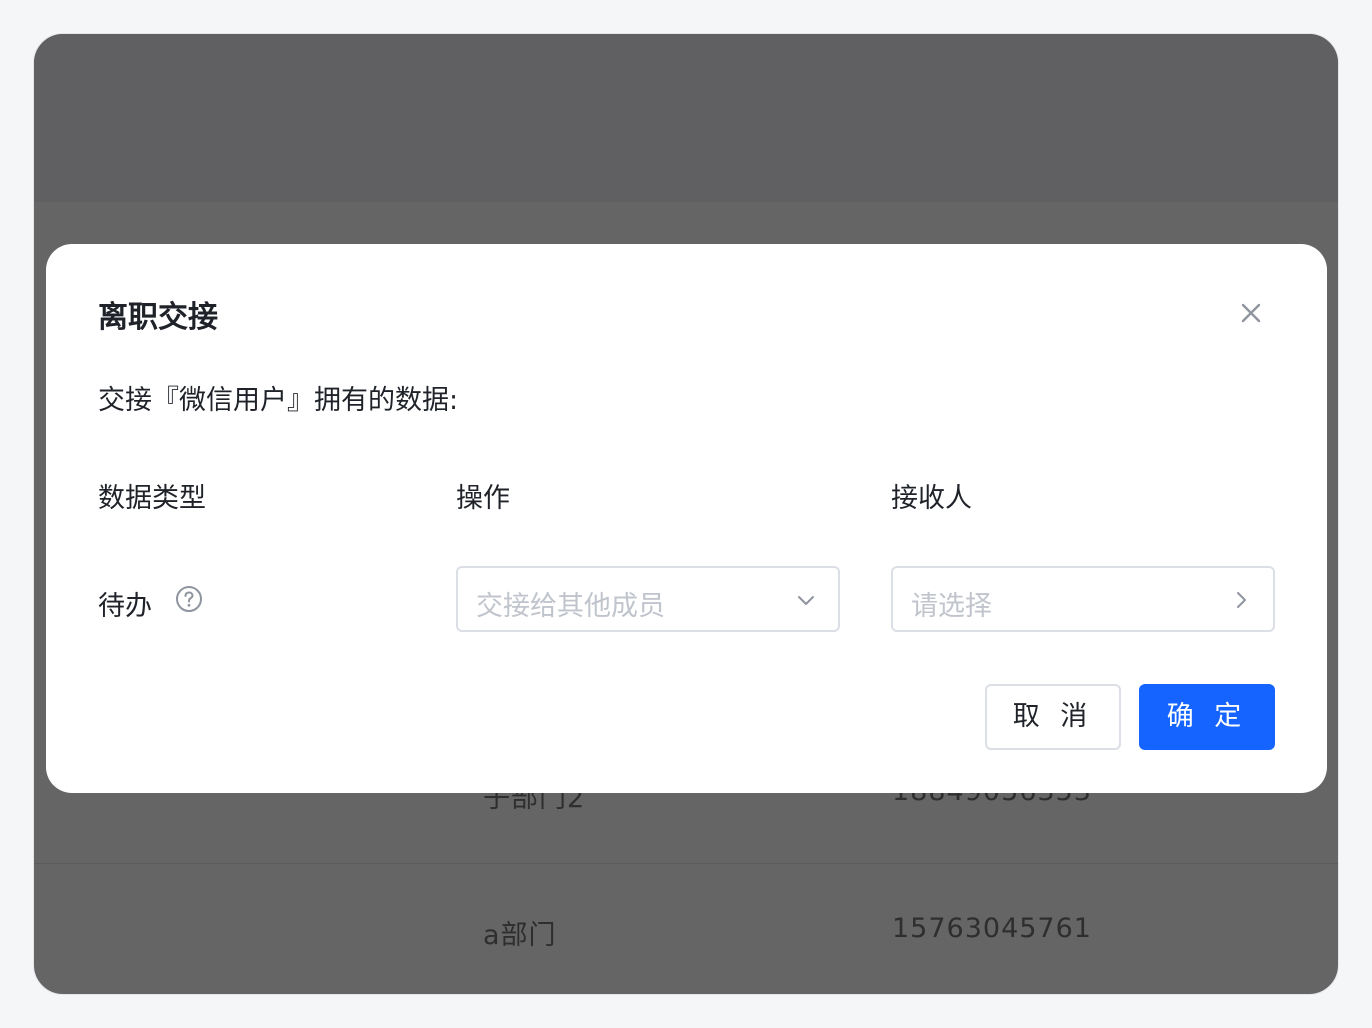  I want to click on confirm-button: 确 定, so click(1207, 717).